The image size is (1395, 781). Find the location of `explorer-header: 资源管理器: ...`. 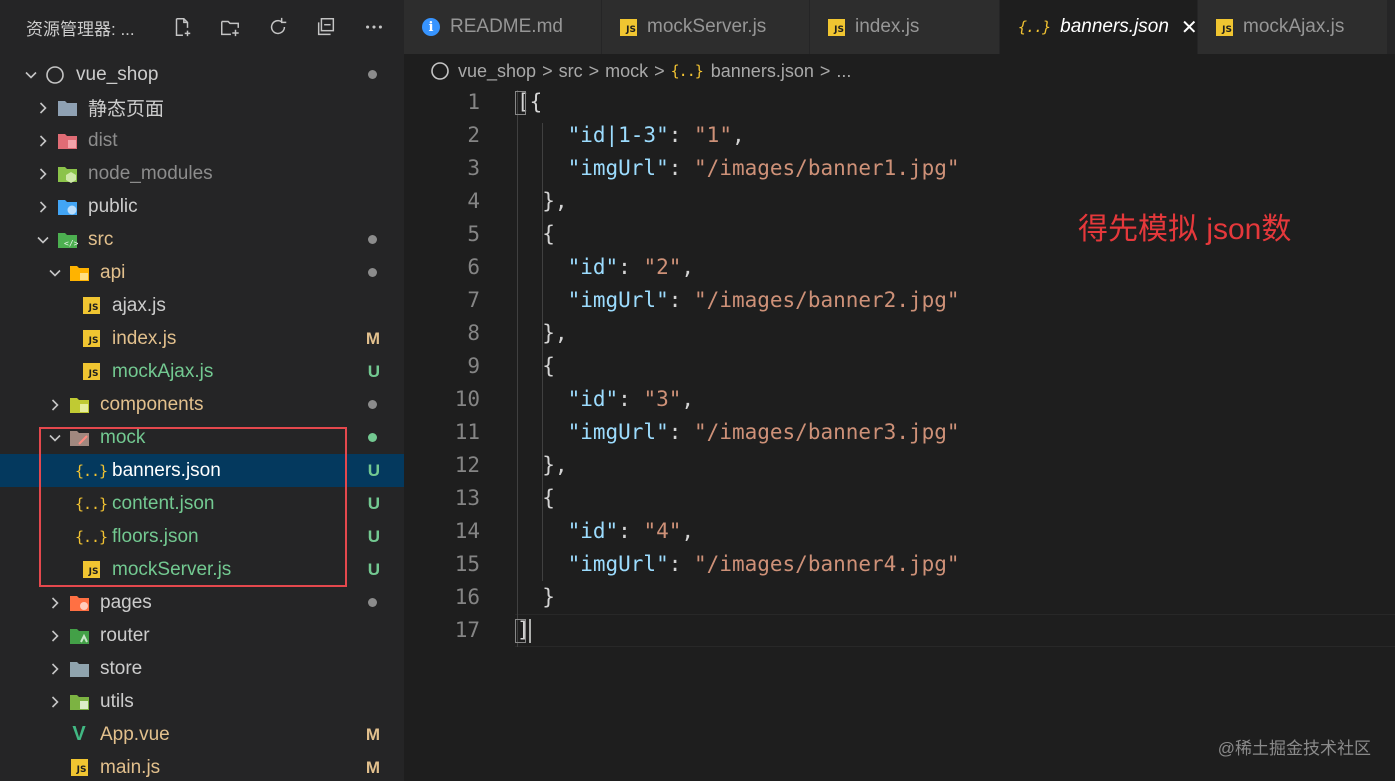

explorer-header: 资源管理器: ... is located at coordinates (202, 27).